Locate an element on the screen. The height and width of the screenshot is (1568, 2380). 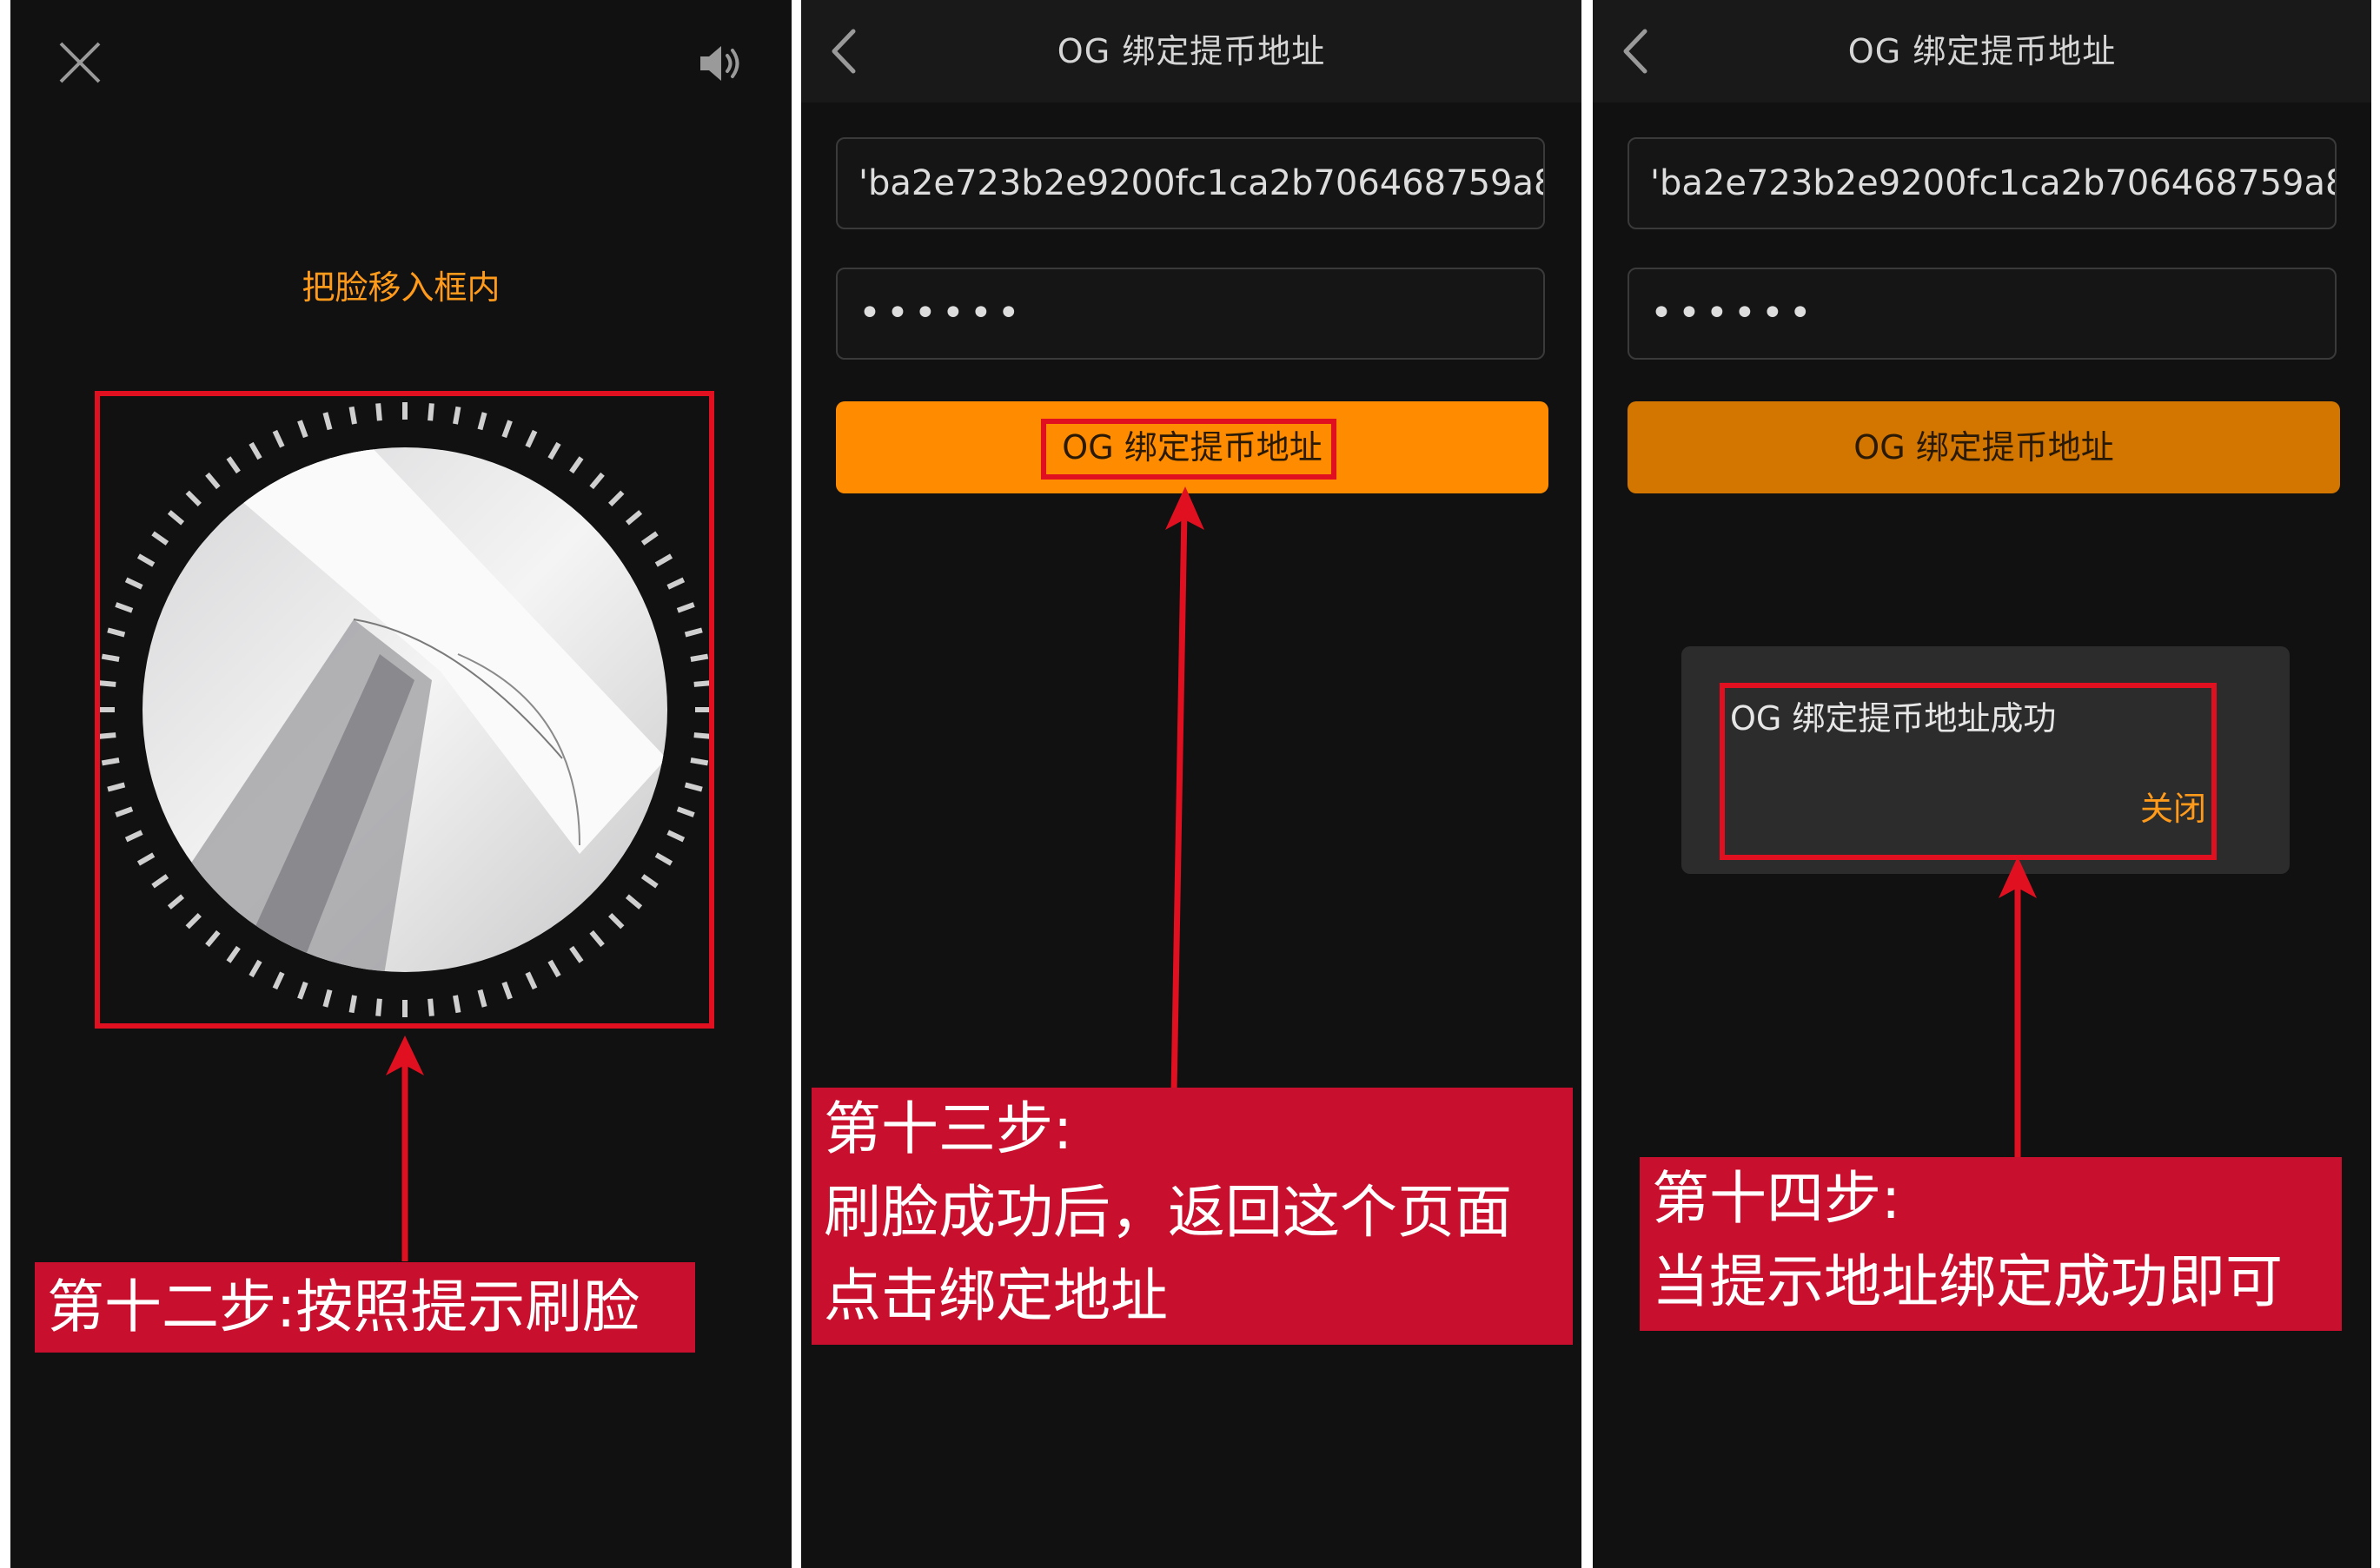
step-13-line-3: 点击绑定地址 is located at coordinates (996, 1295).